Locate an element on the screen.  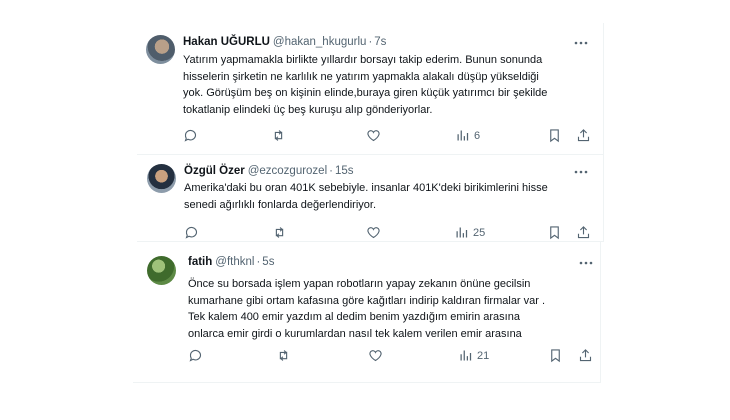
tweet-header: fatih @fthknl · 5s is located at coordinates (231, 262).